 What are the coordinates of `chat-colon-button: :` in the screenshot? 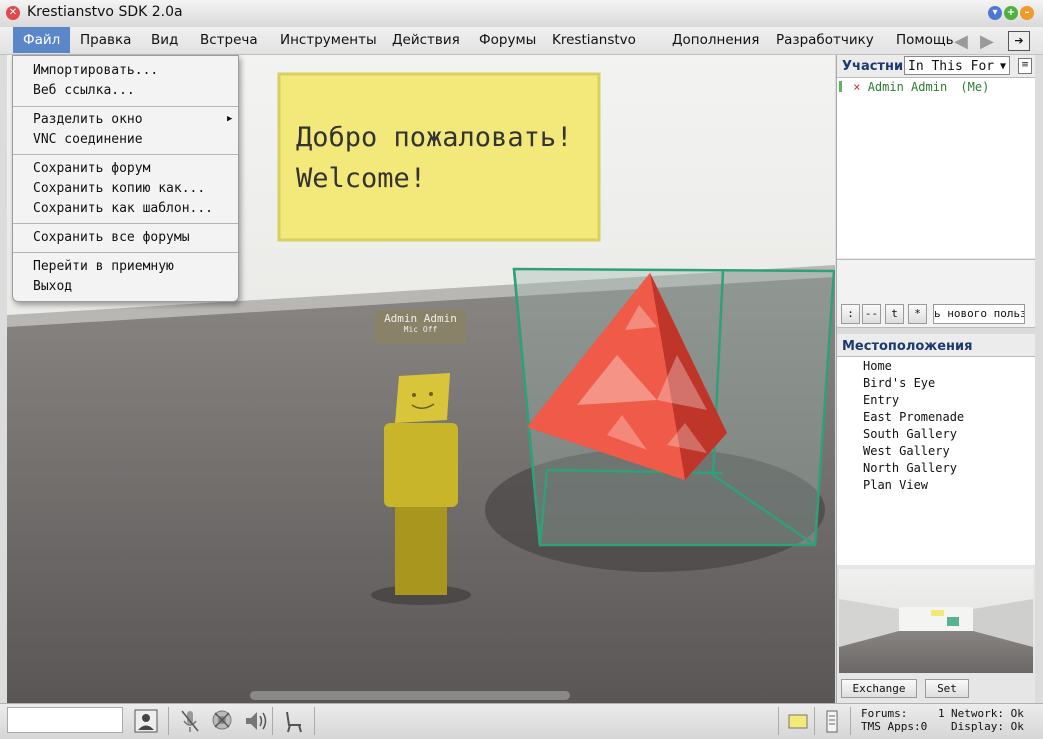 It's located at (850, 314).